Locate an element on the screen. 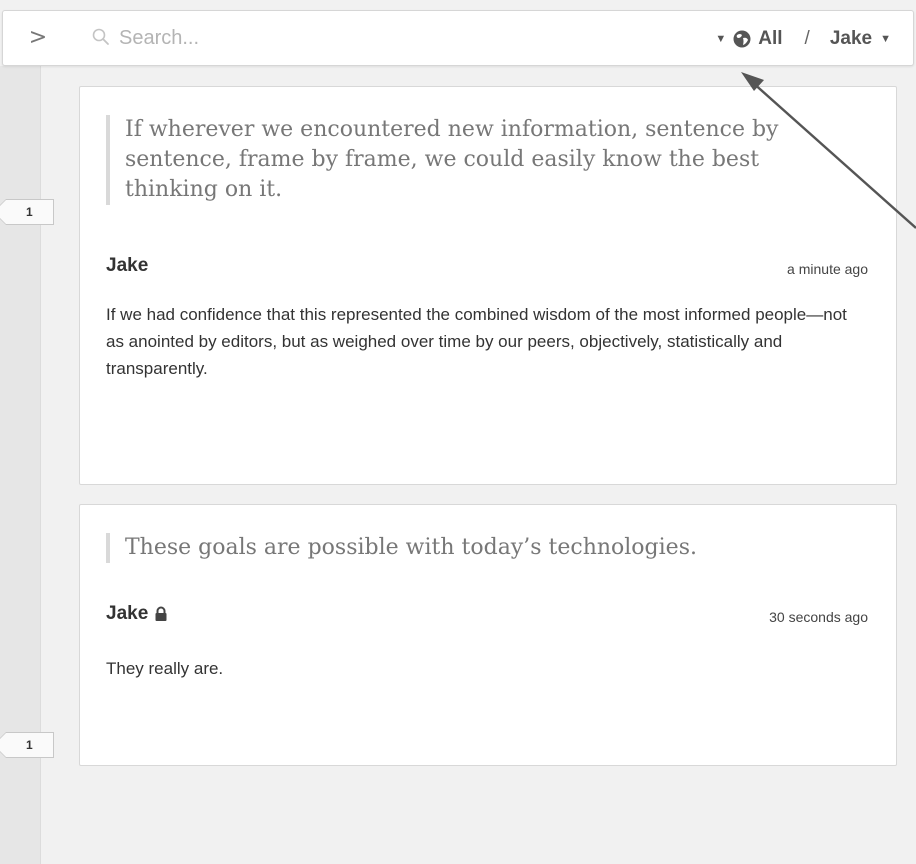  top-bar: > ▼ All / Jake ▼ is located at coordinates (458, 38).